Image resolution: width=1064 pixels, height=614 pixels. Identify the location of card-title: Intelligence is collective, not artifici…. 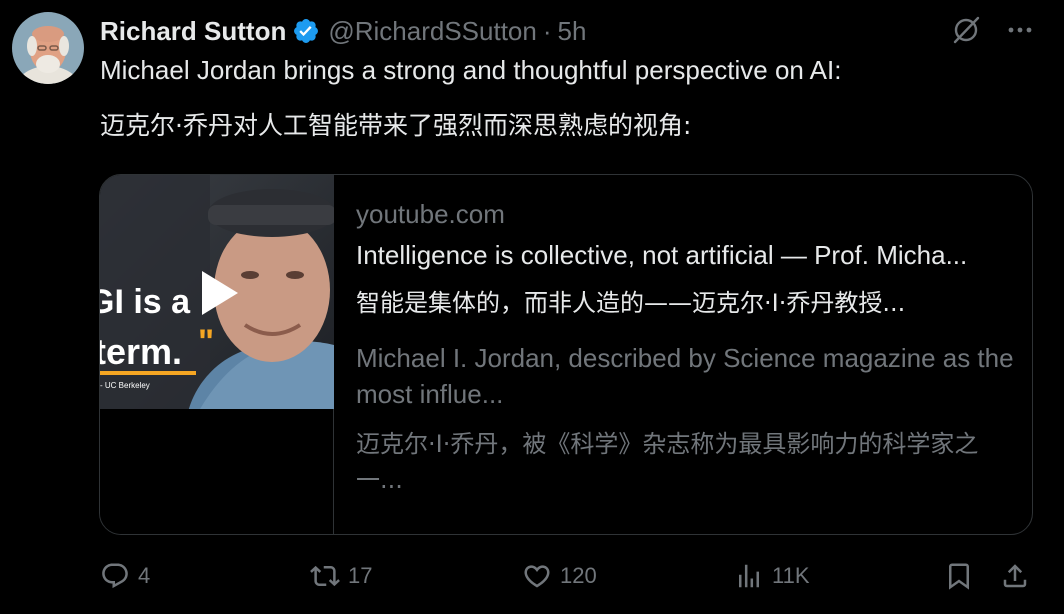
(662, 255).